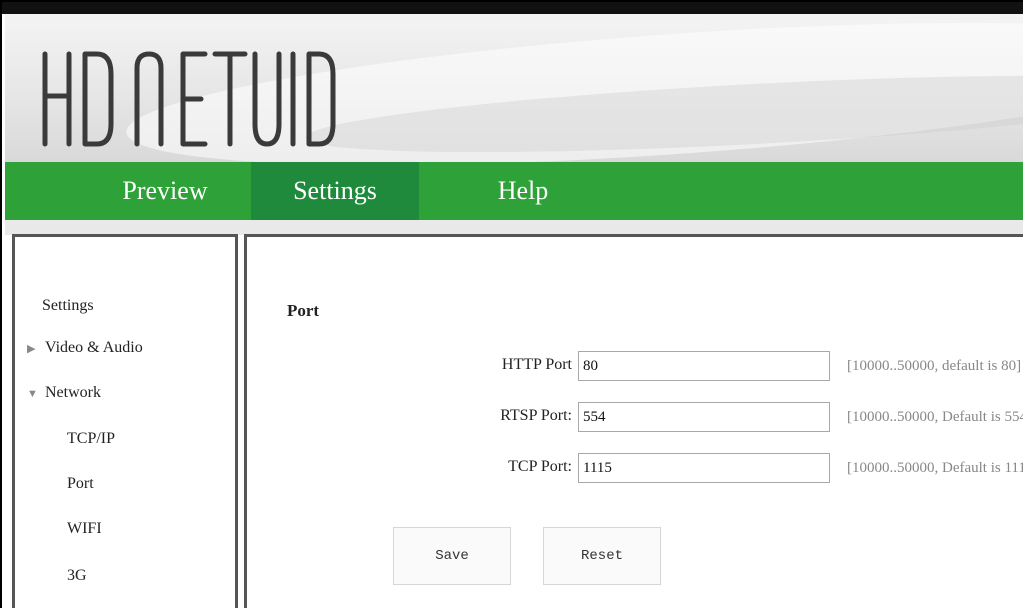 The image size is (1023, 608). Describe the element at coordinates (540, 466) in the screenshot. I see `tcp-port-label: TCP Port:` at that location.